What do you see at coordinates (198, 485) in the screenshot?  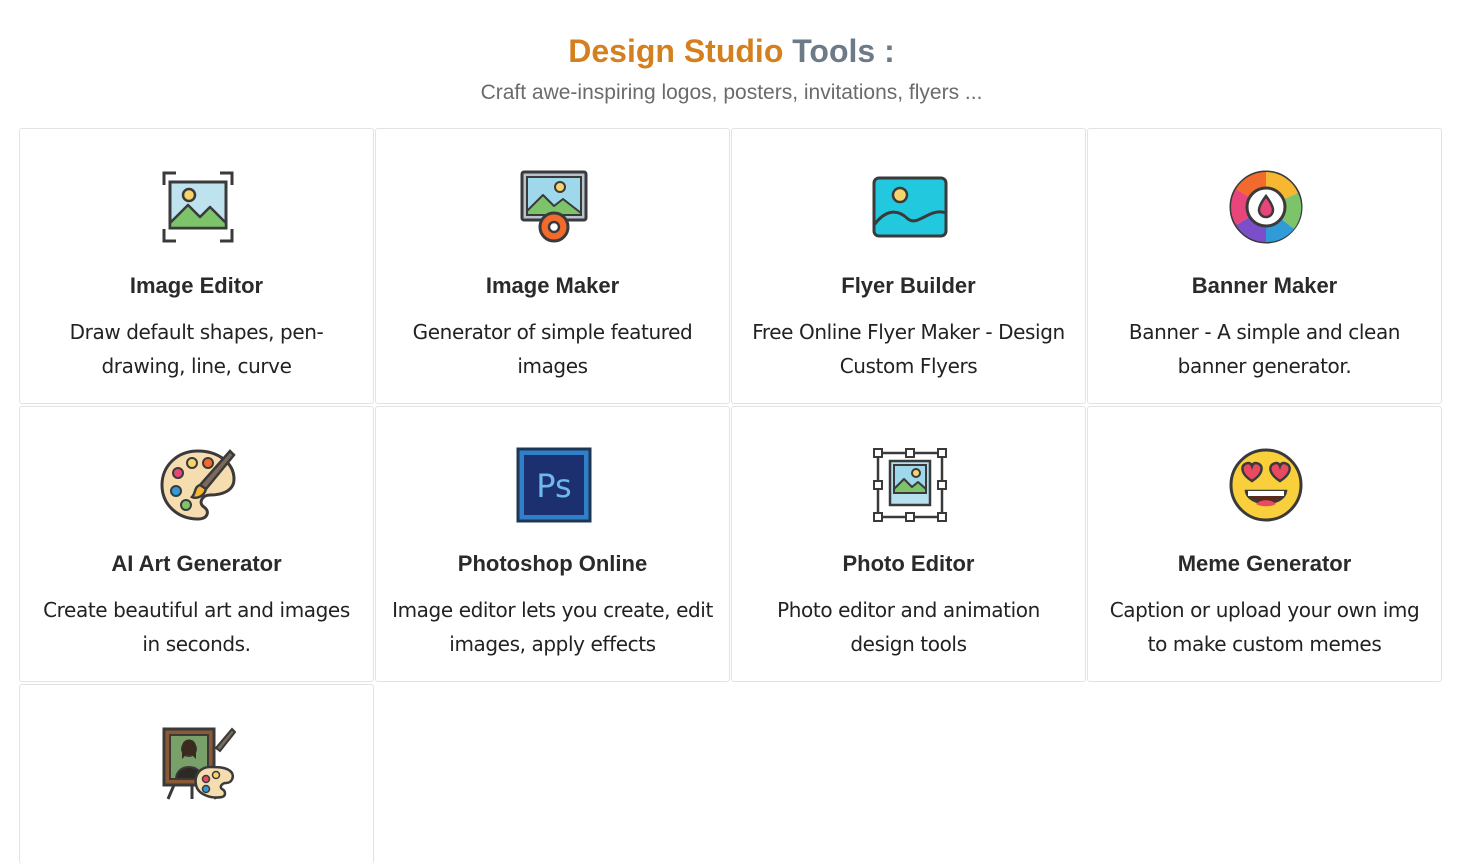 I see `paint-palette-icon` at bounding box center [198, 485].